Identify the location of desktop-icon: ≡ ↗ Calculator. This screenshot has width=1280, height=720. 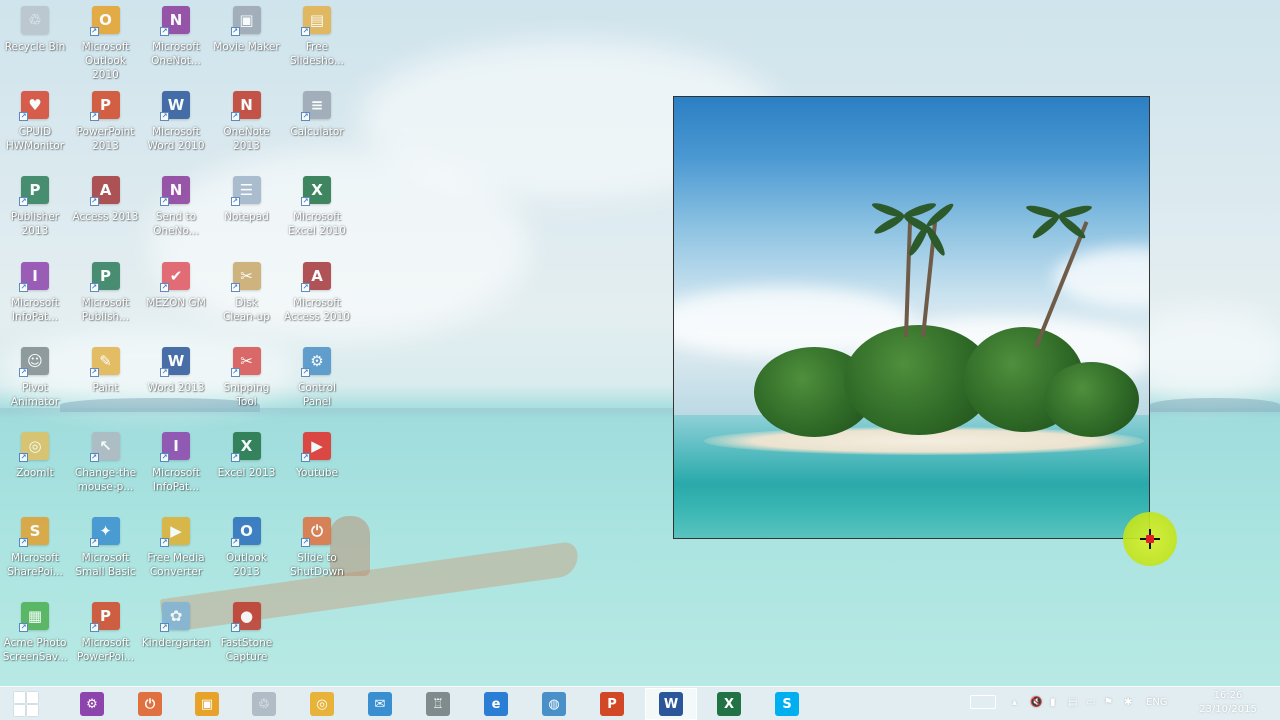
(317, 126).